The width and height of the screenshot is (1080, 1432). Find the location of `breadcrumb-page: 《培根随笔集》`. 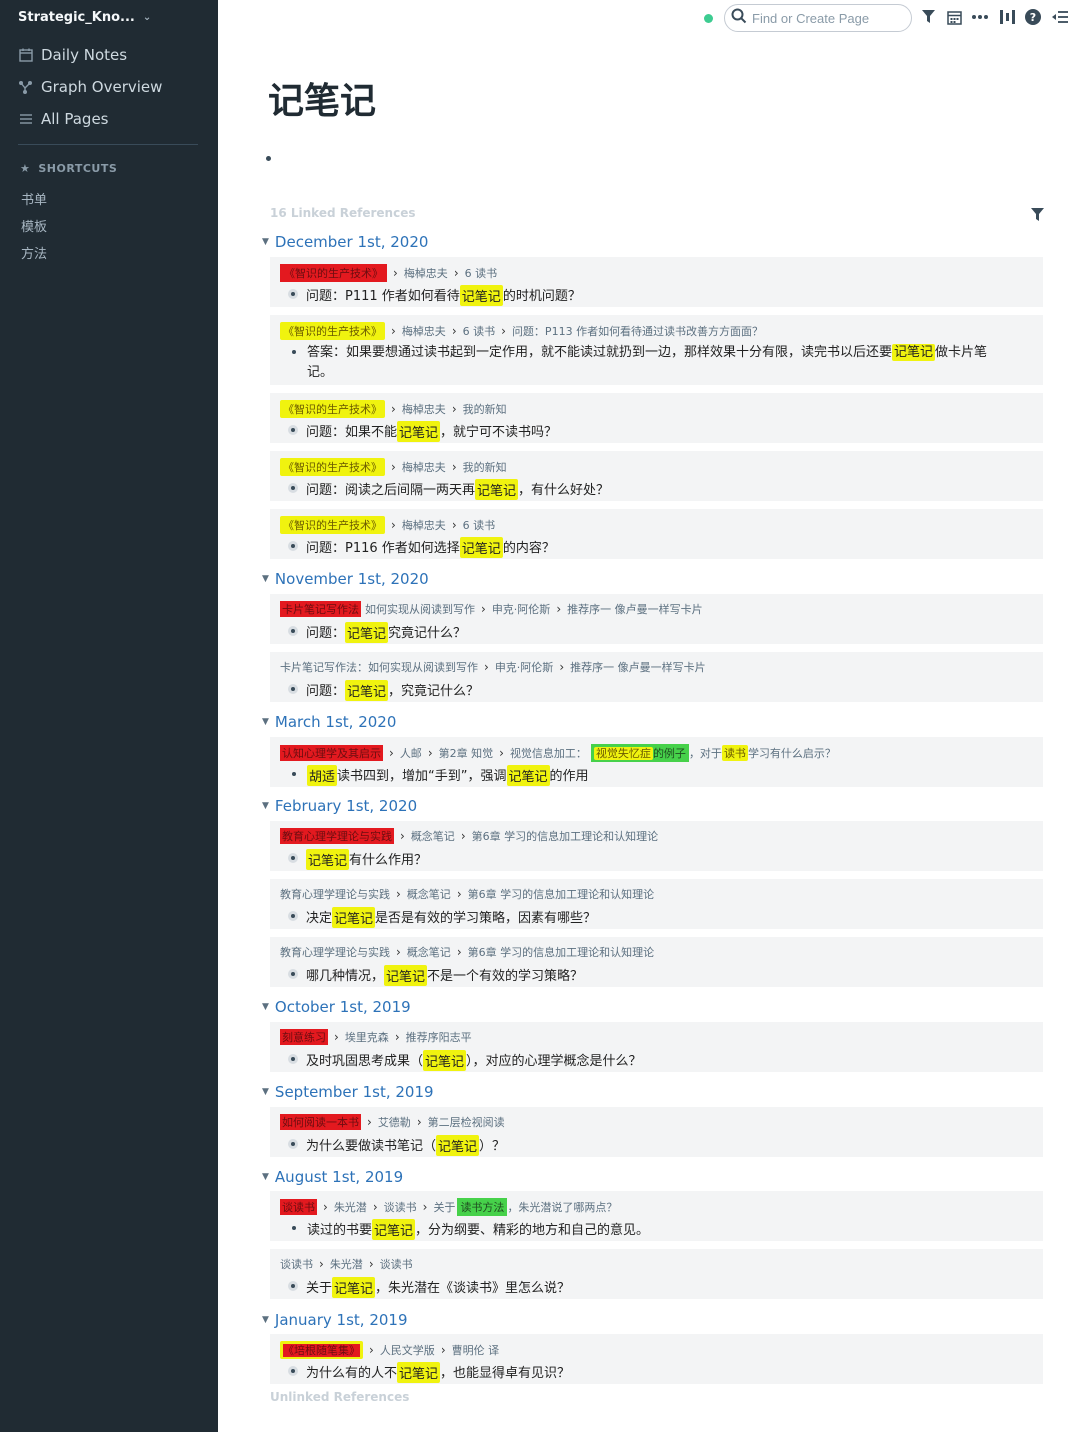

breadcrumb-page: 《培根随笔集》 is located at coordinates (321, 1350).